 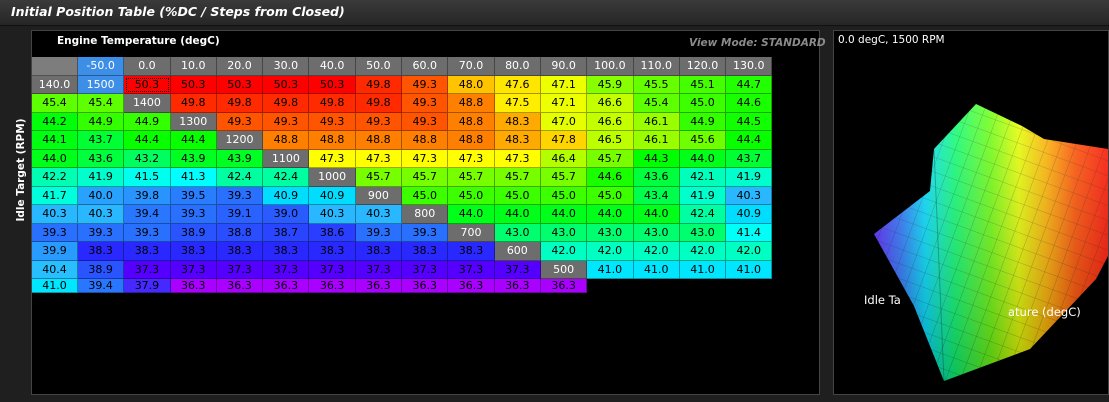 What do you see at coordinates (379, 66) in the screenshot?
I see `column-header: 50.0` at bounding box center [379, 66].